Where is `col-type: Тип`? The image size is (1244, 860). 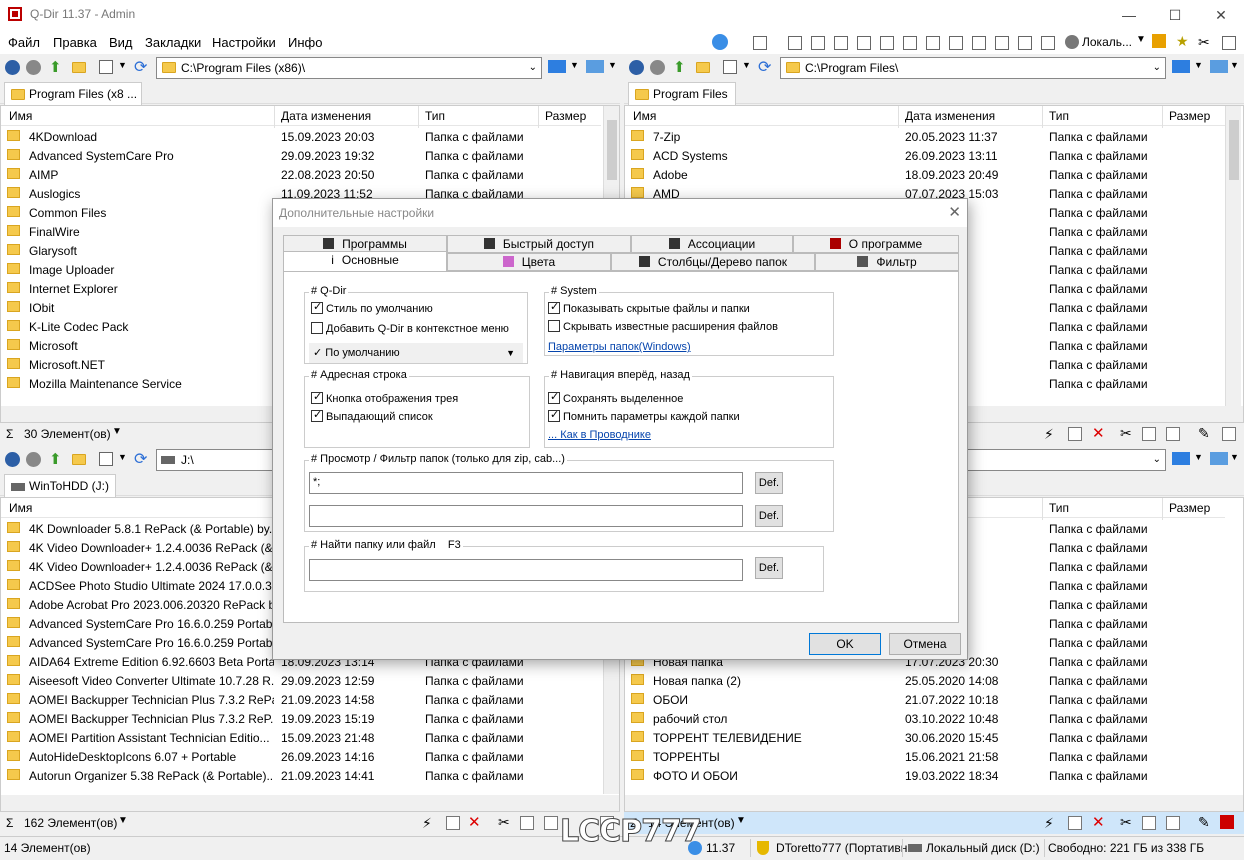
col-type: Тип is located at coordinates (435, 119).